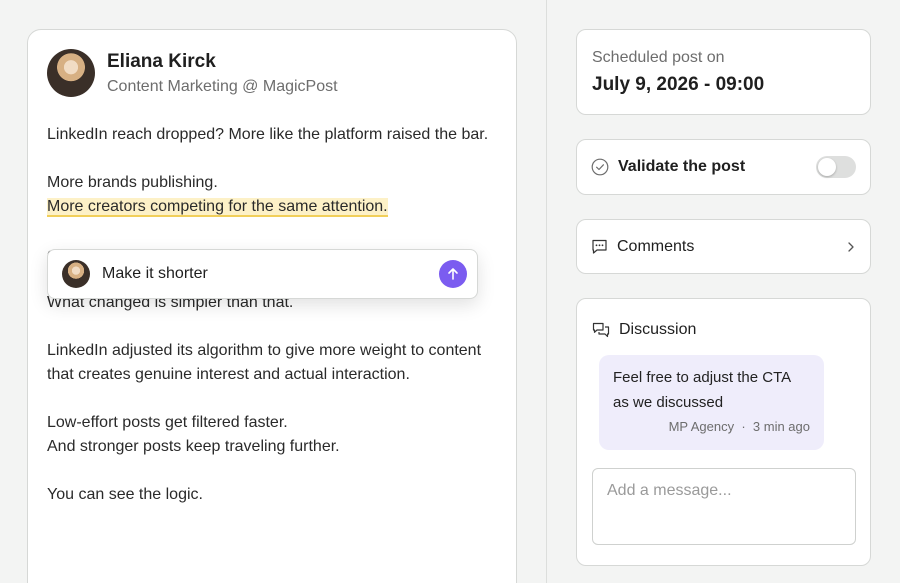  Describe the element at coordinates (599, 246) in the screenshot. I see `comment-icon` at that location.